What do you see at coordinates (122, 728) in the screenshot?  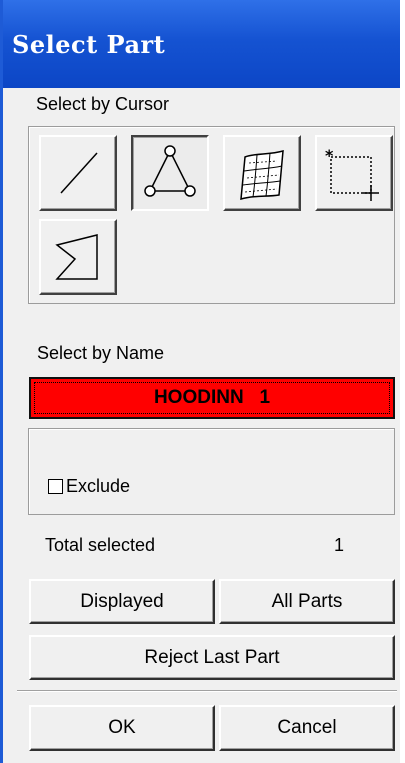 I see `ok-button: OK` at bounding box center [122, 728].